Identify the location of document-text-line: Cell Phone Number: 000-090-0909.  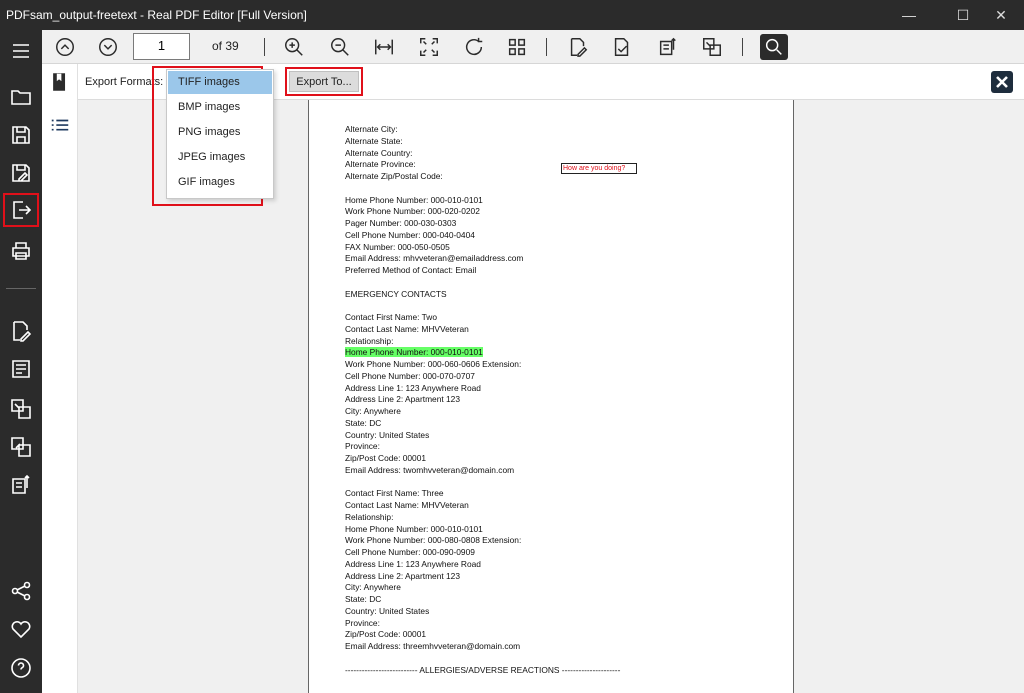
(410, 552).